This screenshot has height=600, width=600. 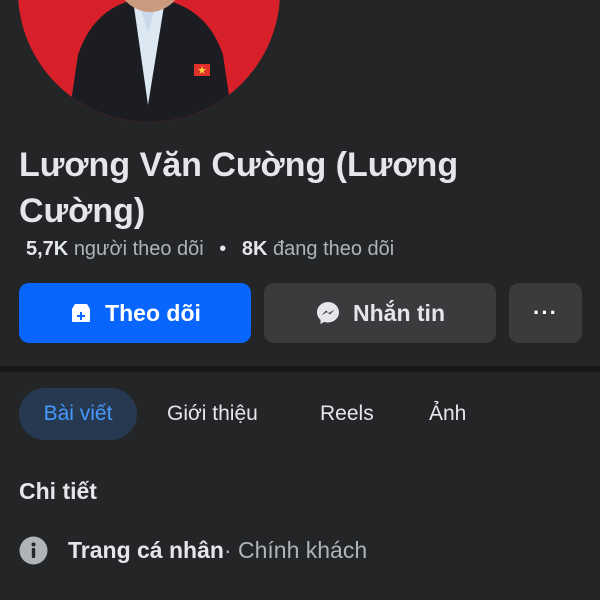 I want to click on profile-avatar-frame, so click(x=149, y=61).